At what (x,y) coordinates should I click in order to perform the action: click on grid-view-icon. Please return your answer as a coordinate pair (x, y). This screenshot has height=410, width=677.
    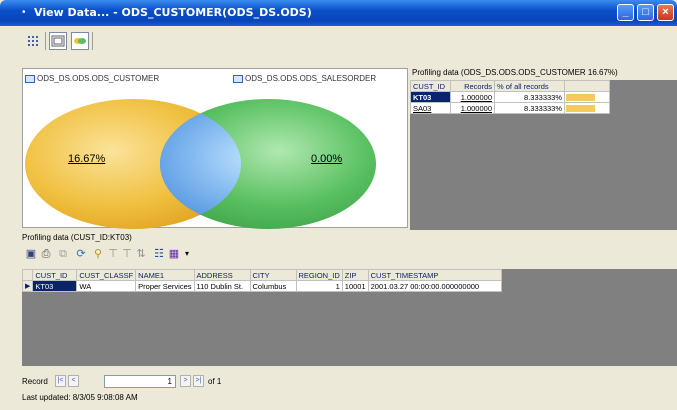
    Looking at the image, I should click on (33, 41).